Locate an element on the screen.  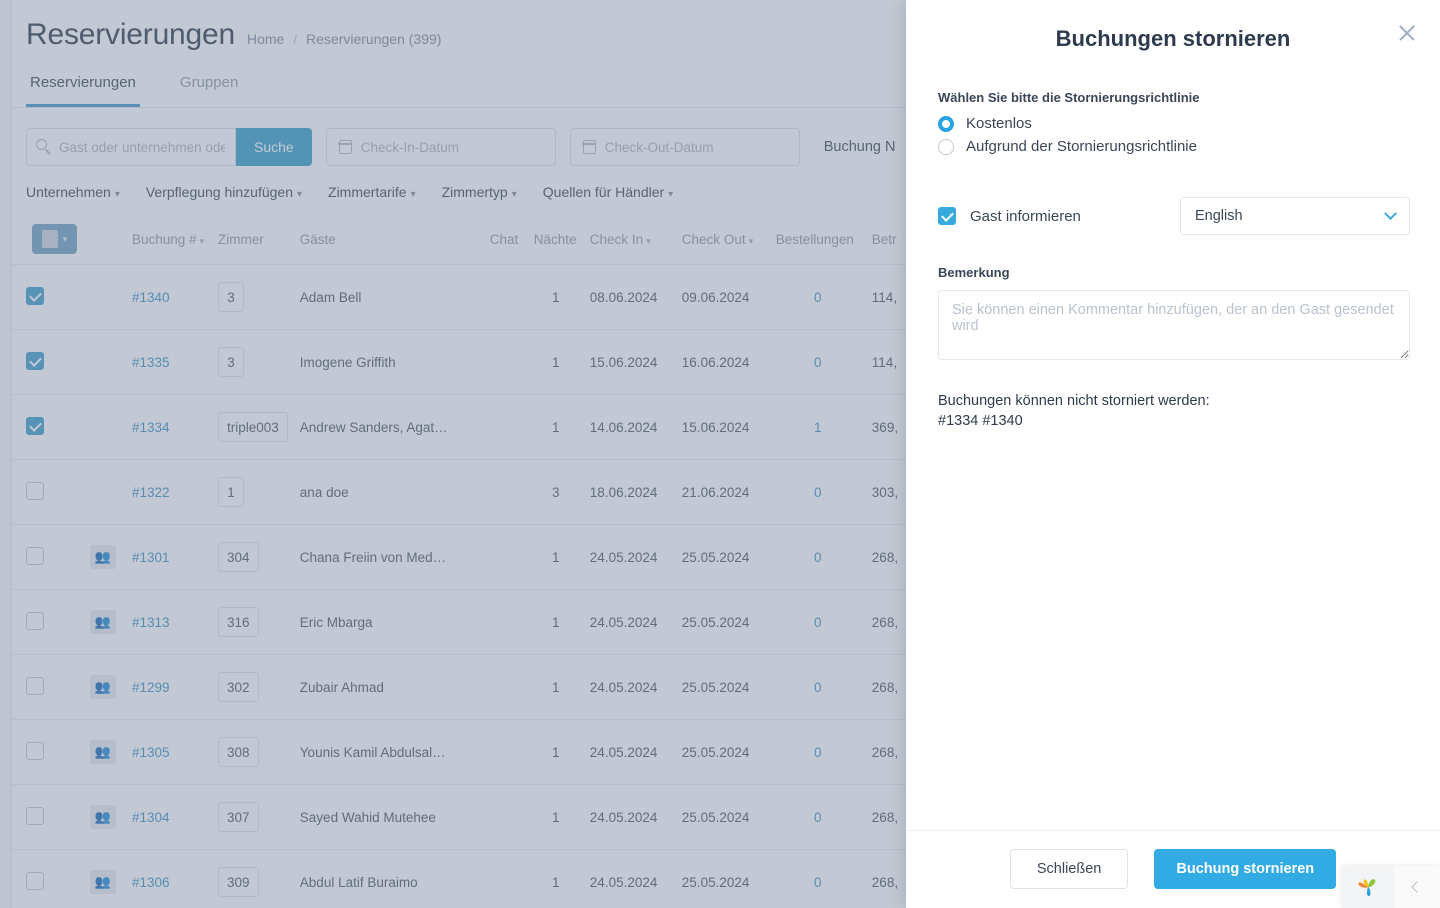
inform-guest-toggle: Gast informieren is located at coordinates (1059, 216).